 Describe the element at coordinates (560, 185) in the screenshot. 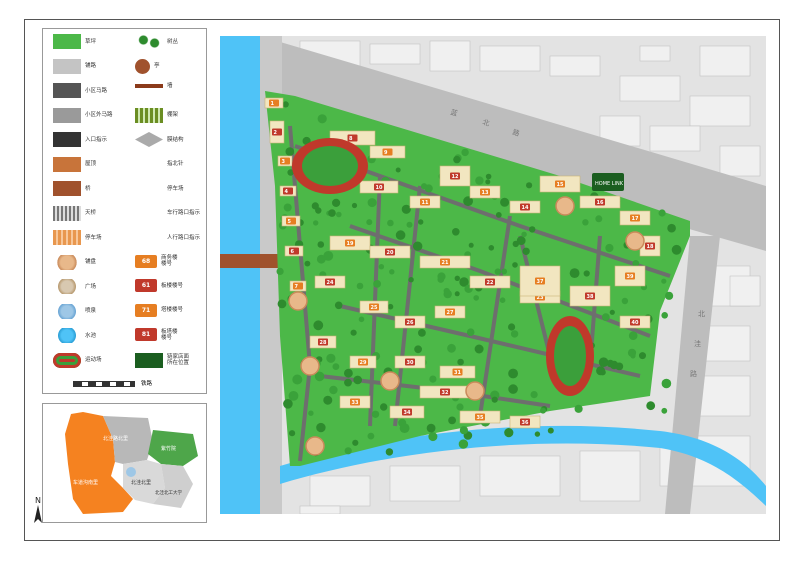

I see `building-number: 15` at that location.